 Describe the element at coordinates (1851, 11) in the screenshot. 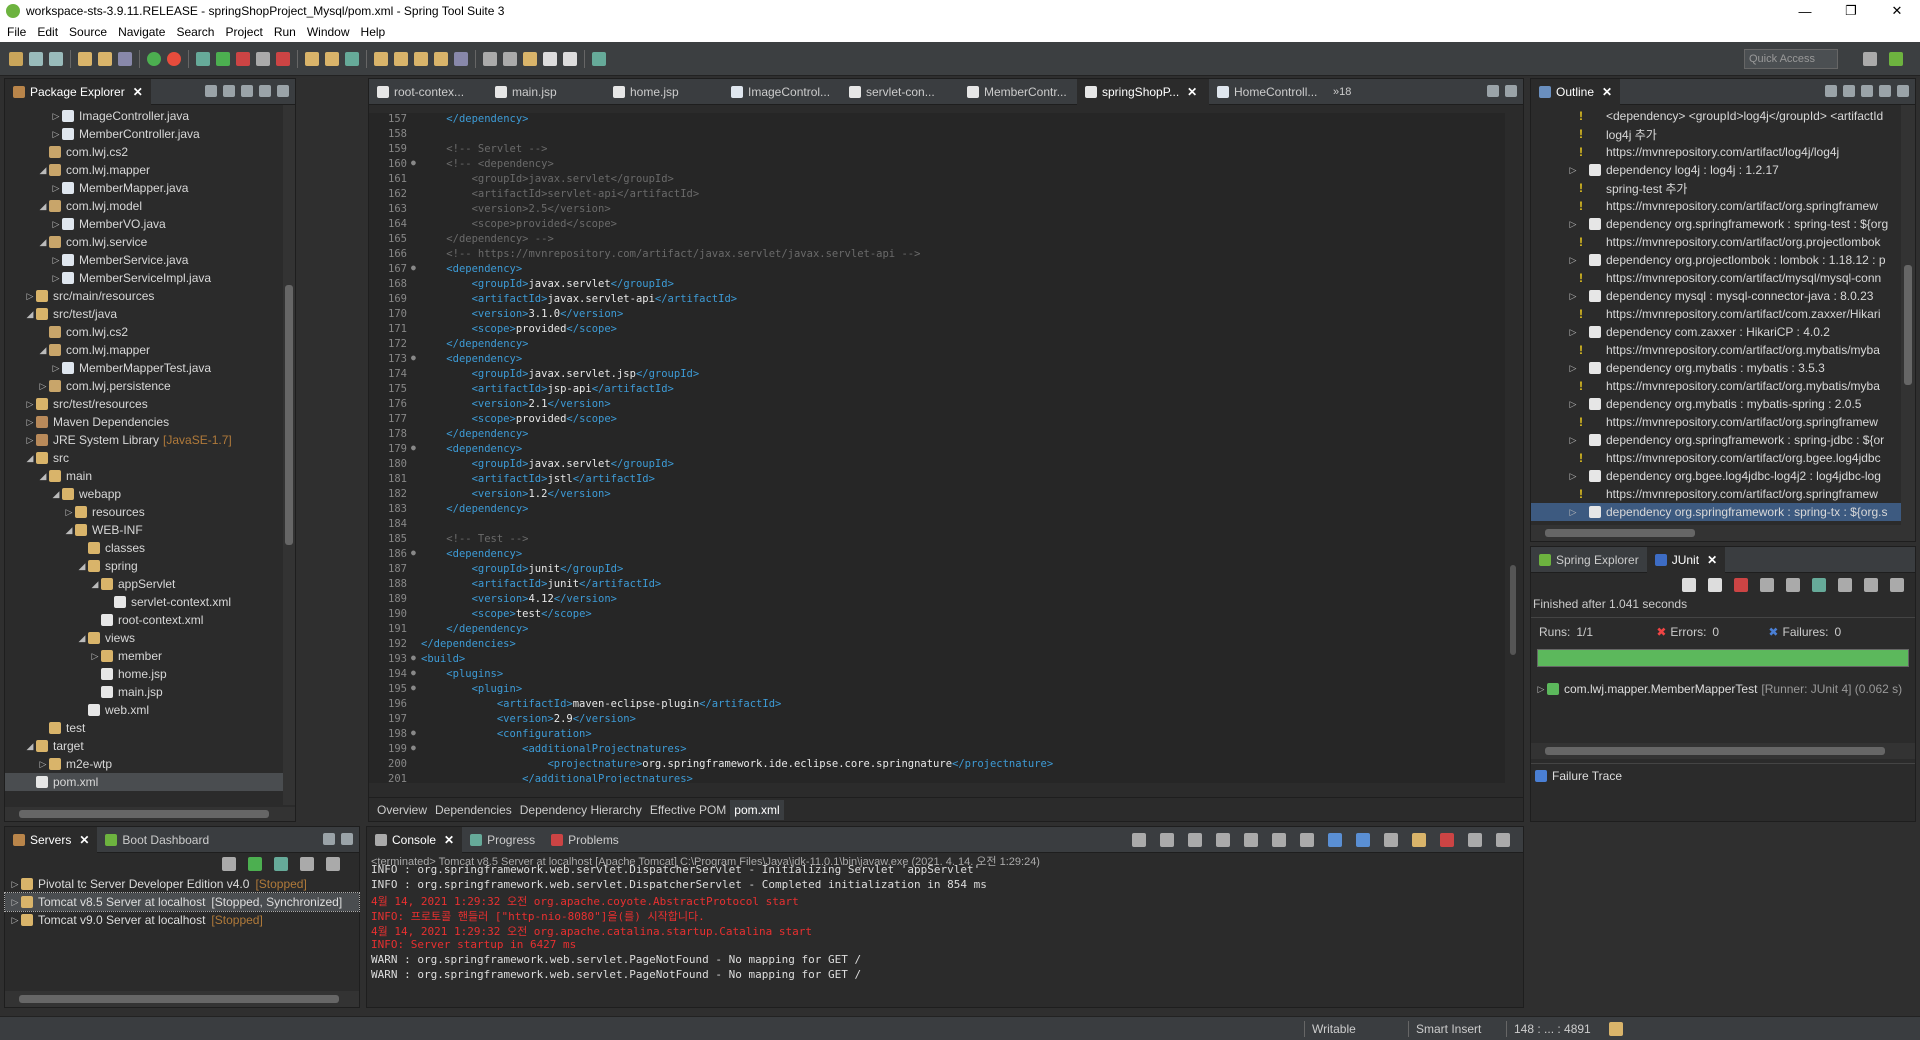

I see `maximize-icon: ❐` at that location.